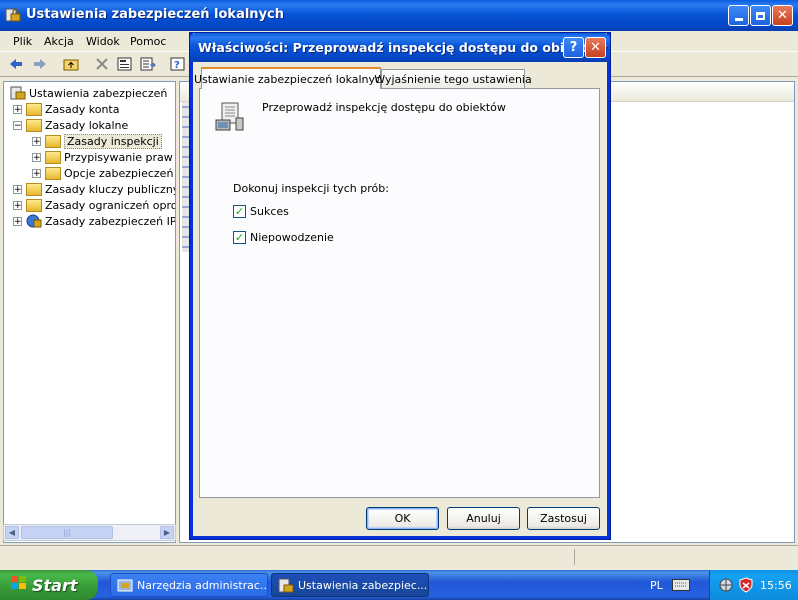 The image size is (798, 600). Describe the element at coordinates (167, 532) in the screenshot. I see `scroll-right-icon: ▶` at that location.